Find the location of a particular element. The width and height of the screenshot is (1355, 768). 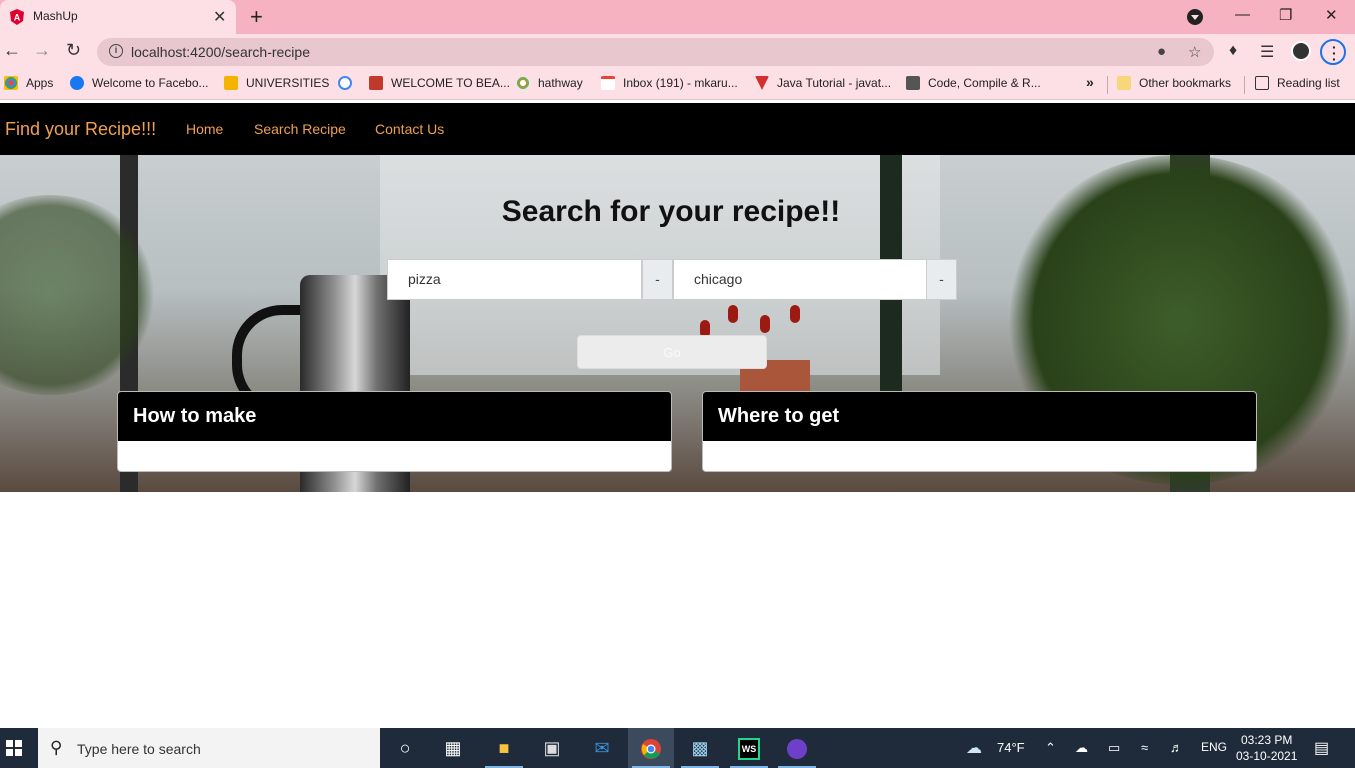

reading-list: Reading list is located at coordinates (1297, 83).